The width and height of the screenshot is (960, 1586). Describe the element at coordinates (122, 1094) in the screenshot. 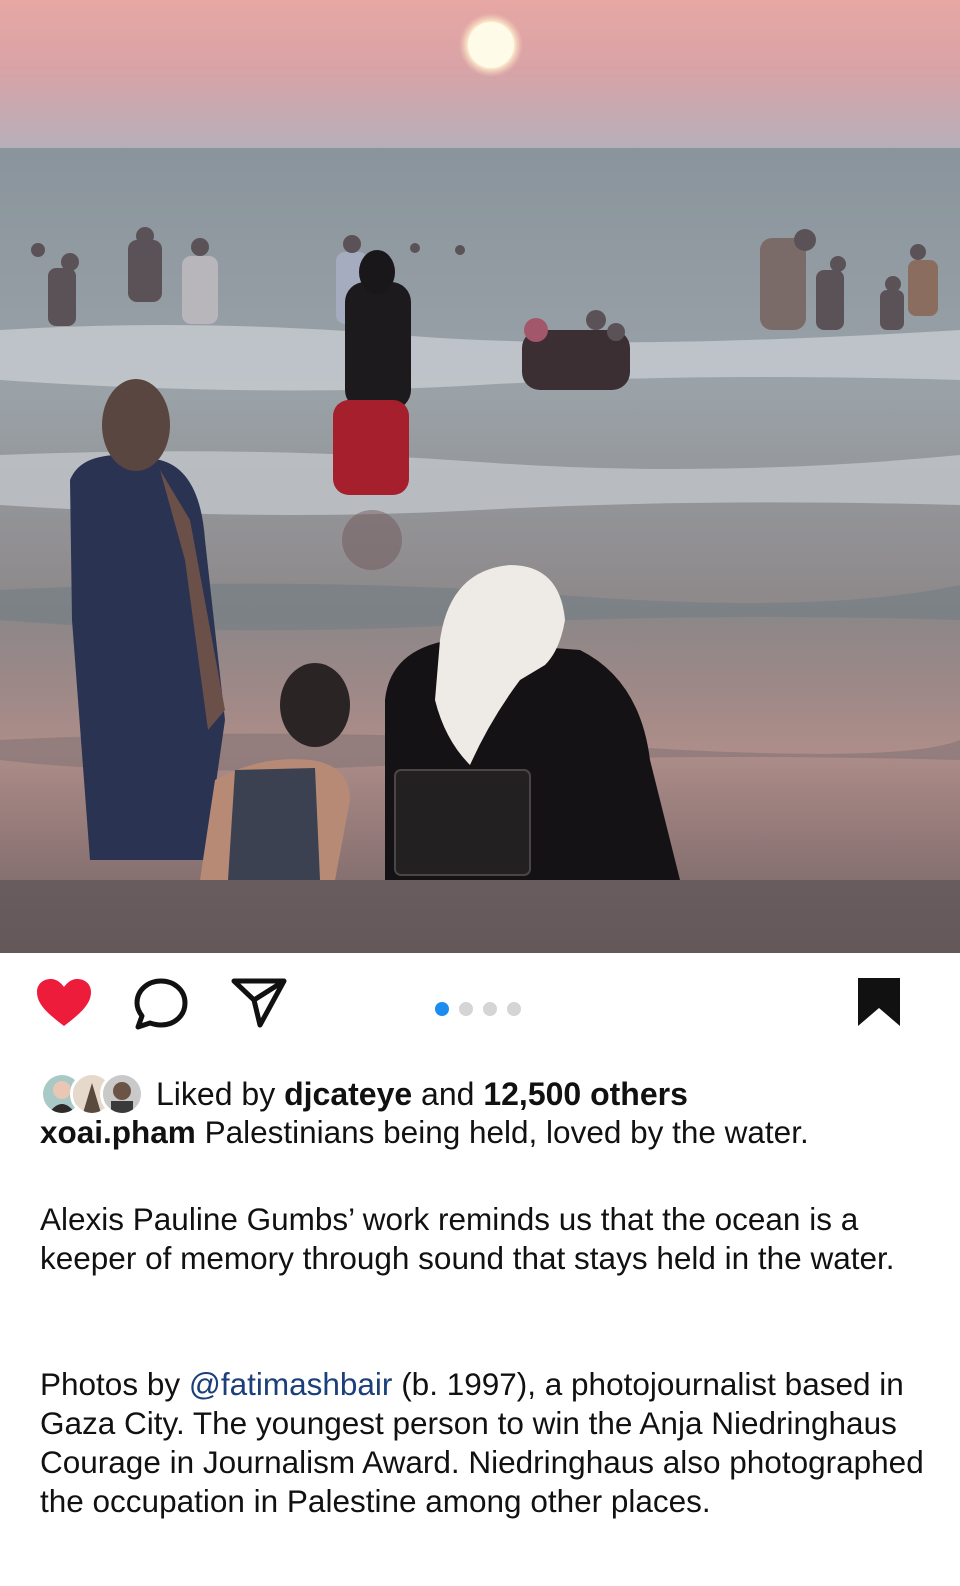

I see `avatar` at that location.